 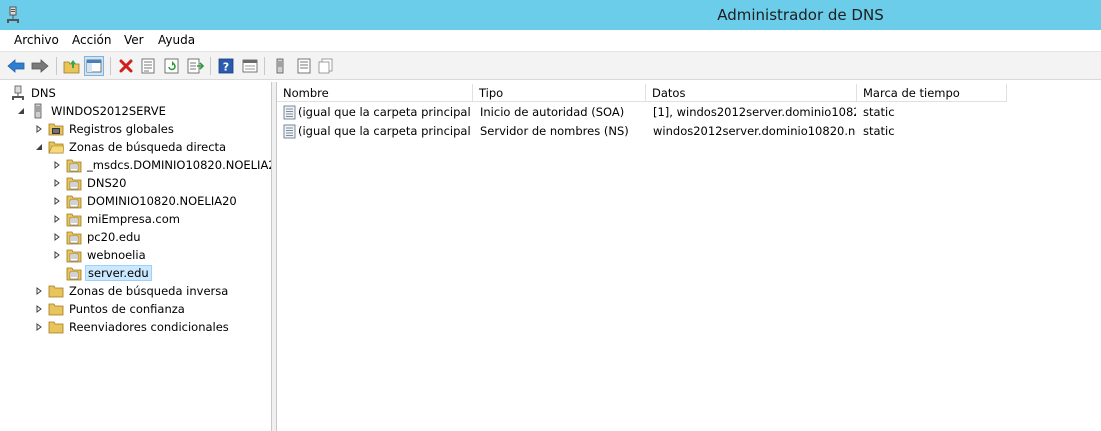 What do you see at coordinates (107, 183) in the screenshot?
I see `tree-label: DNS20` at bounding box center [107, 183].